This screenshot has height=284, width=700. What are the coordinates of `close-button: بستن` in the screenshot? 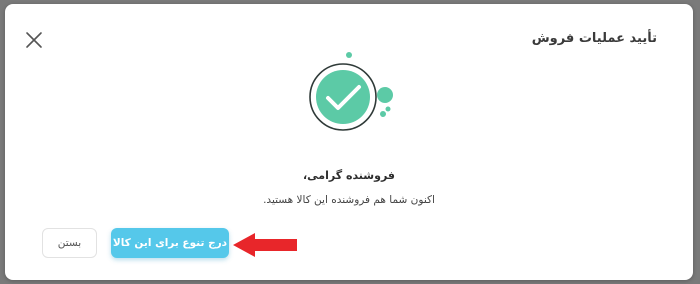 It's located at (69, 243).